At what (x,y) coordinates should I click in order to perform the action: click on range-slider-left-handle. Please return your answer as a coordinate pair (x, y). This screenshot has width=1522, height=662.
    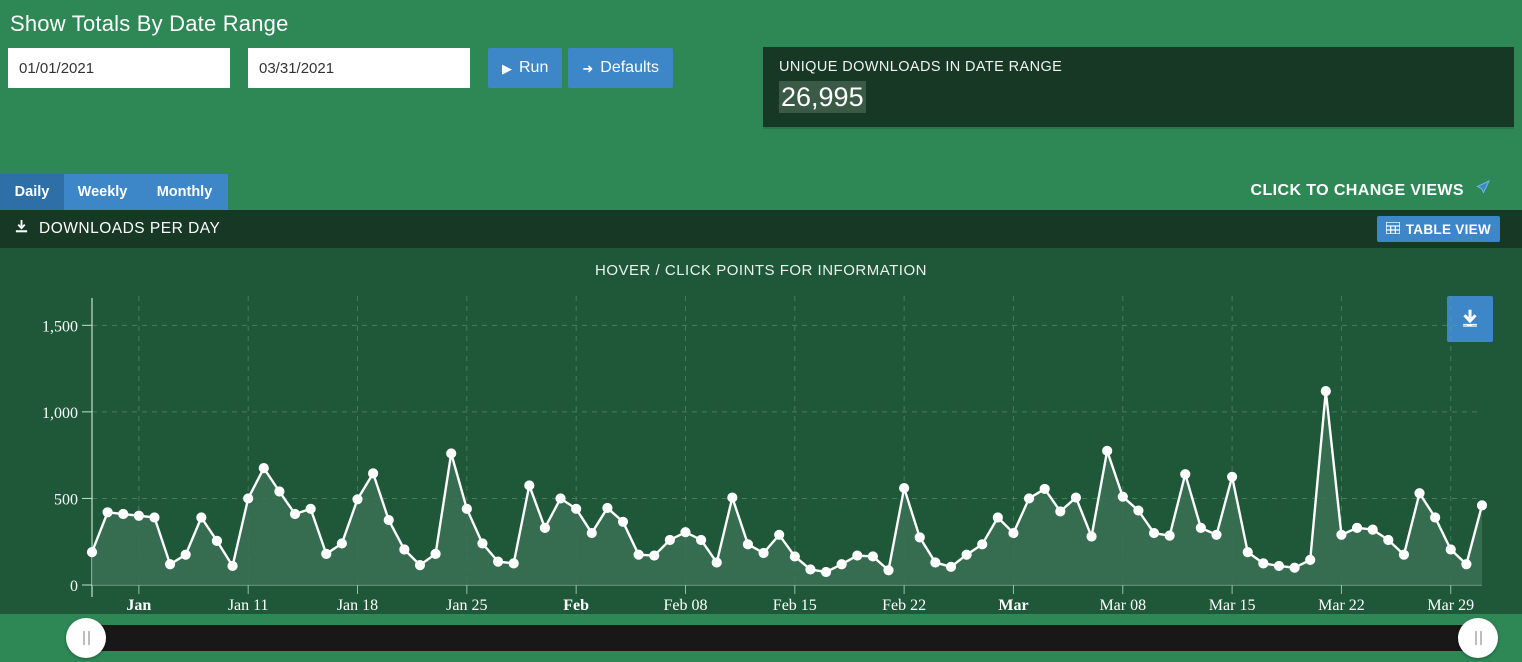
    Looking at the image, I should click on (86, 638).